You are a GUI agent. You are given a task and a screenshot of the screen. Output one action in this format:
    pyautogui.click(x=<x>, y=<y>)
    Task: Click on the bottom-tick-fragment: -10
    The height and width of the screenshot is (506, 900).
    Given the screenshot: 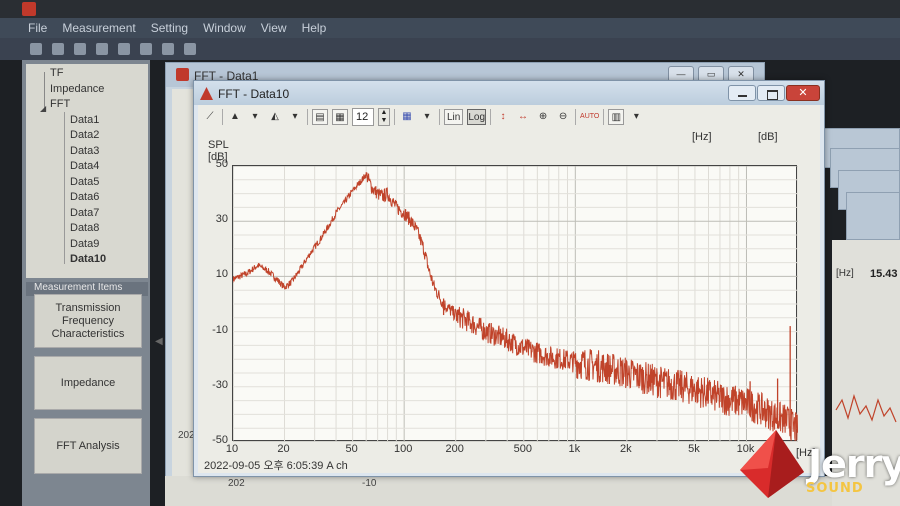 What is the action you would take?
    pyautogui.click(x=369, y=483)
    